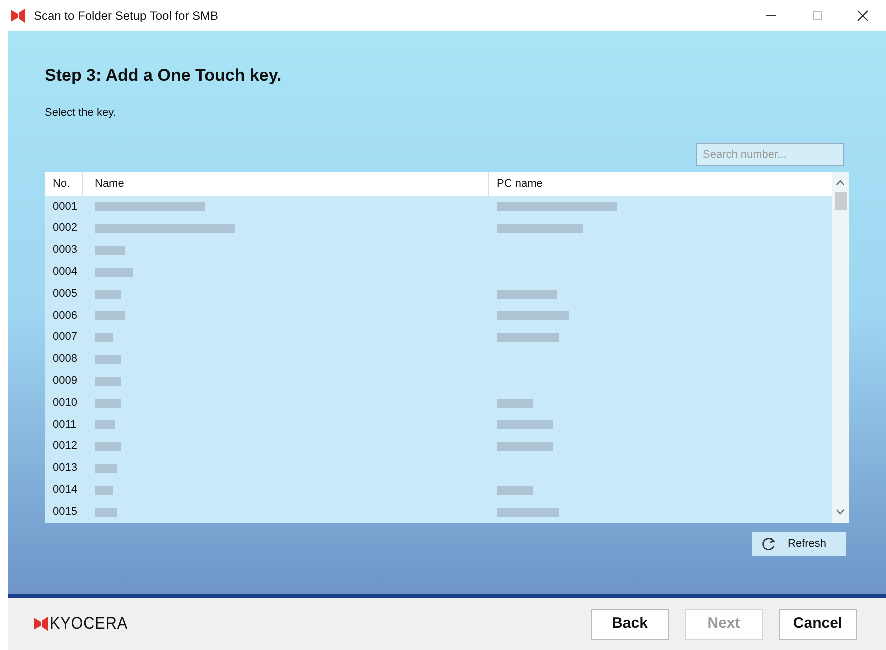 The width and height of the screenshot is (886, 650). I want to click on scroll-thumb, so click(840, 201).